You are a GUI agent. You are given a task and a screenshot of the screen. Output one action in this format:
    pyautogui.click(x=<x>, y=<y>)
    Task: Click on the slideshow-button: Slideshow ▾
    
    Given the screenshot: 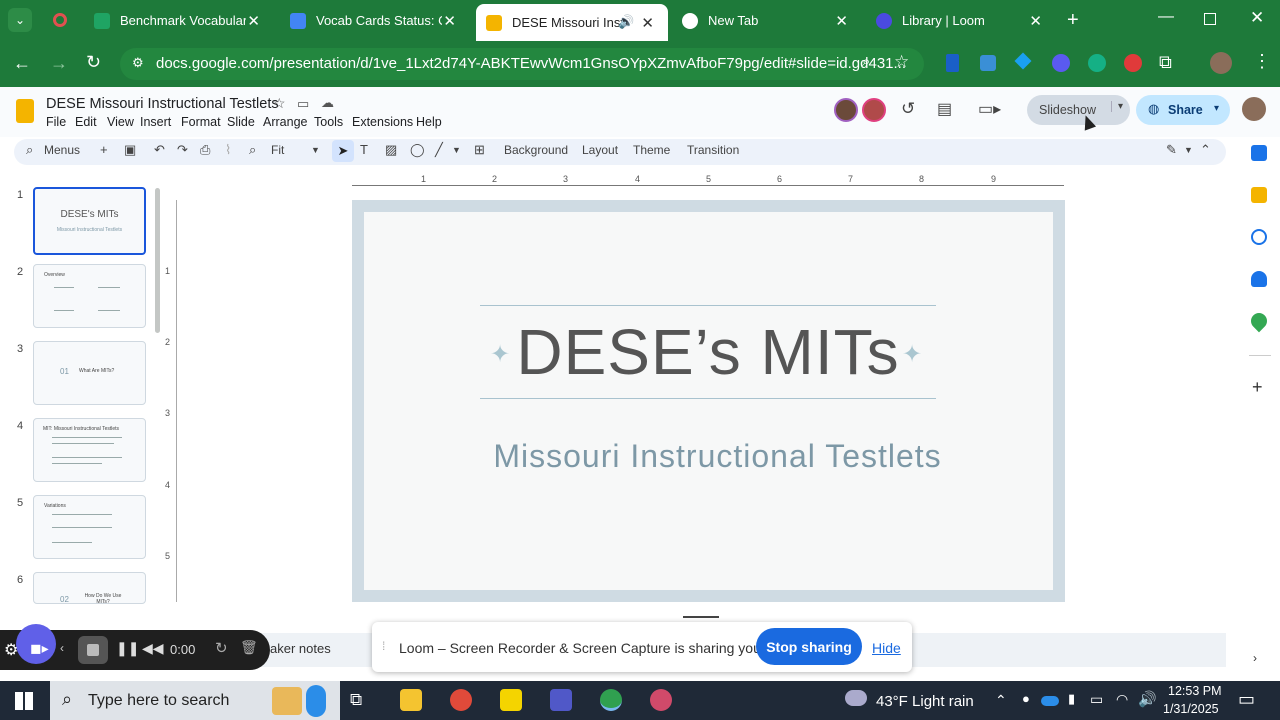 What is the action you would take?
    pyautogui.click(x=1078, y=110)
    